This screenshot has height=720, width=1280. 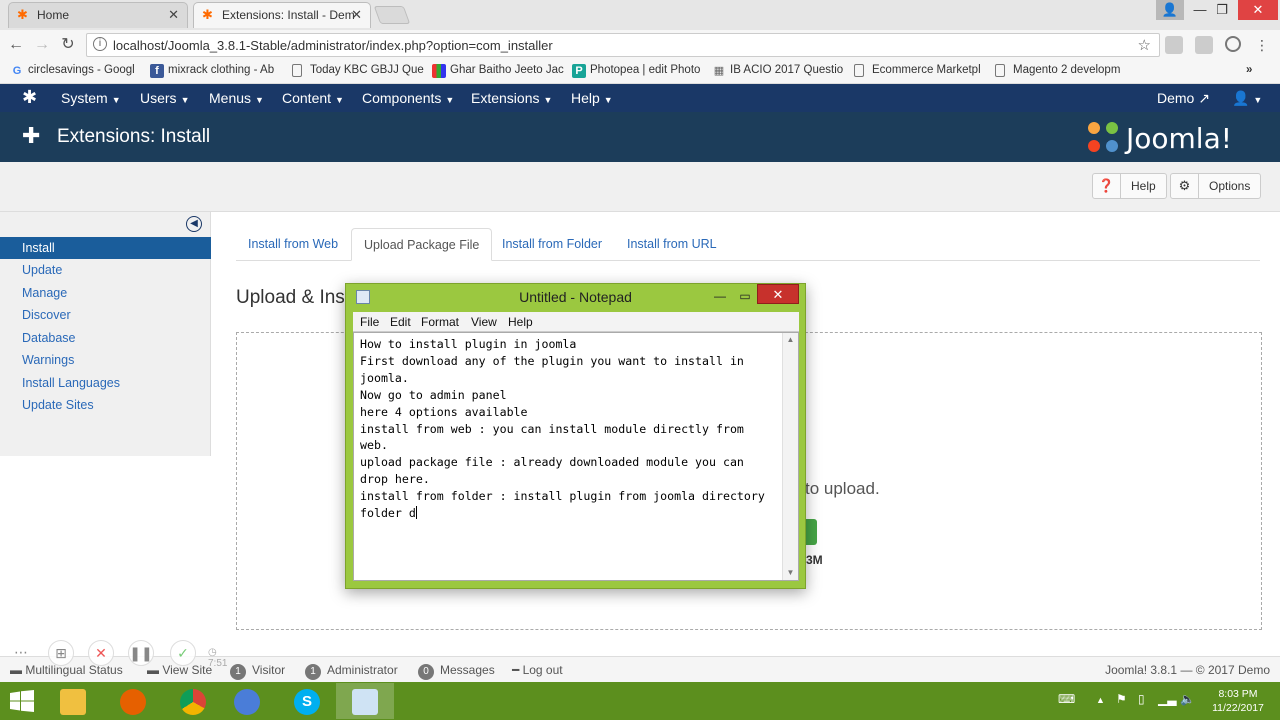 I want to click on cancel-recording-icon: ✕, so click(x=101, y=653).